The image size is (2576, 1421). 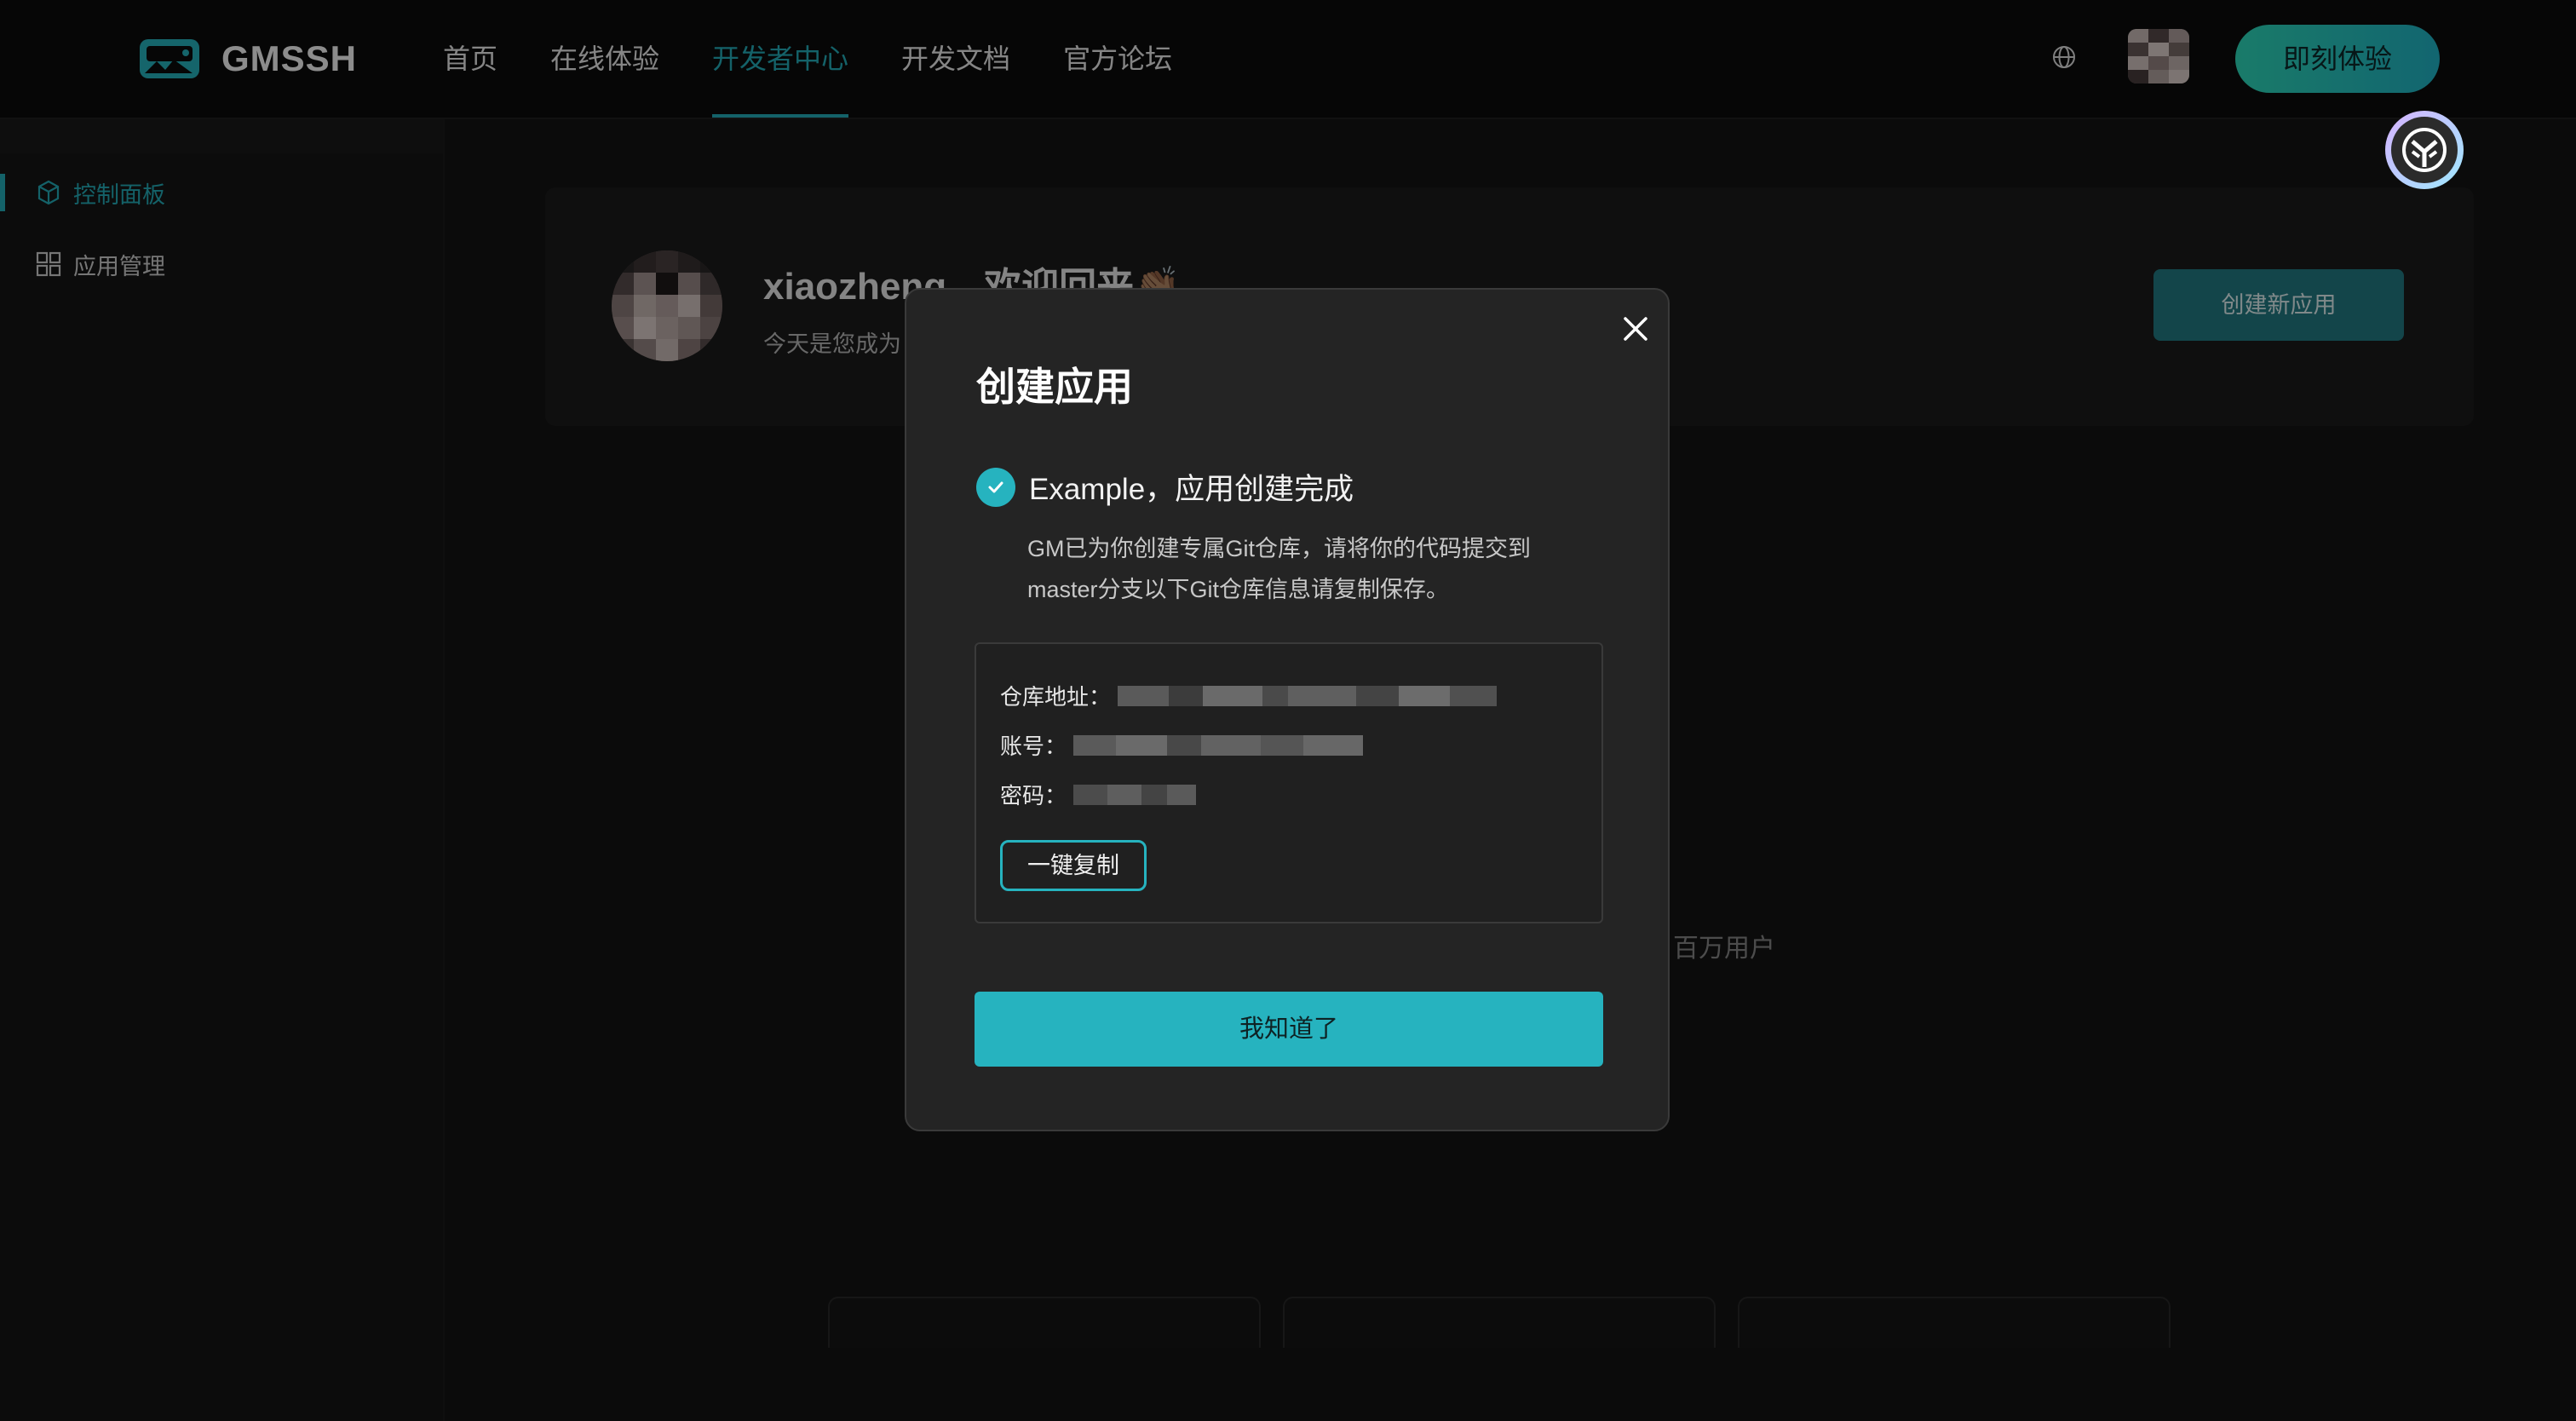 What do you see at coordinates (1055, 387) in the screenshot?
I see `modal-title: 创建应用` at bounding box center [1055, 387].